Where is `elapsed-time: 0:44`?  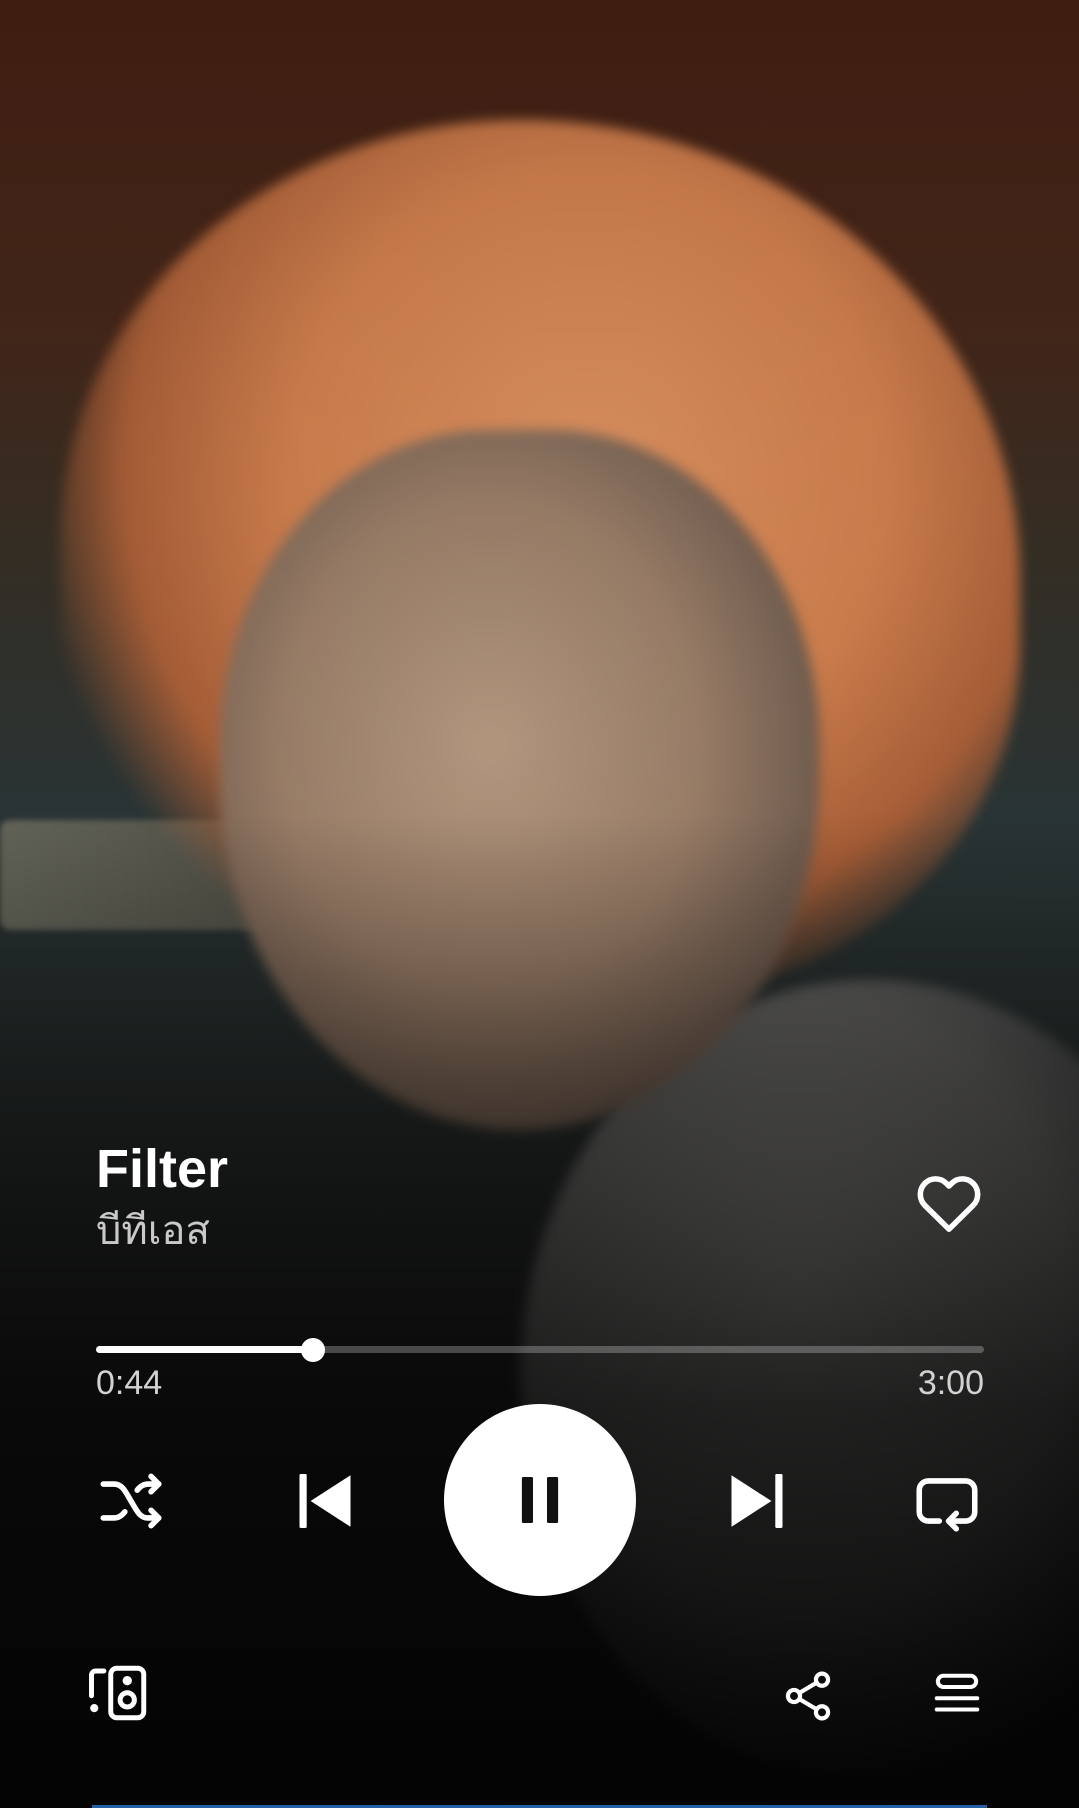
elapsed-time: 0:44 is located at coordinates (129, 1383).